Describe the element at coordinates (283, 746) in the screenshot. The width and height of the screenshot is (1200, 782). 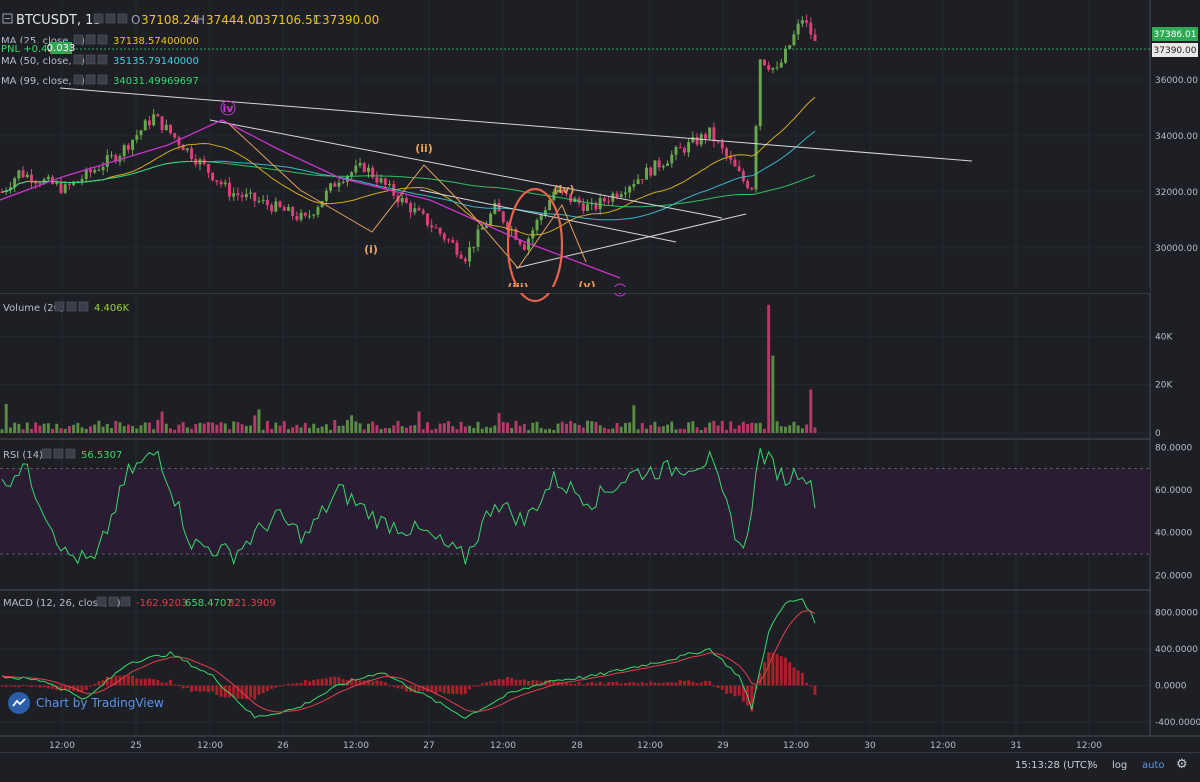
I see `time-axis-label: 26` at that location.